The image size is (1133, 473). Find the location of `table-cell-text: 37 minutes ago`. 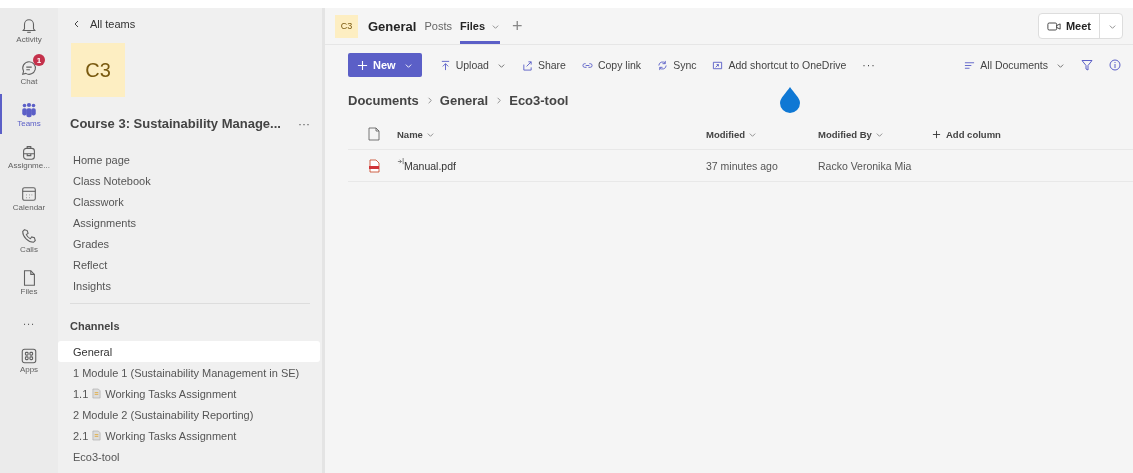

table-cell-text: 37 minutes ago is located at coordinates (742, 165).